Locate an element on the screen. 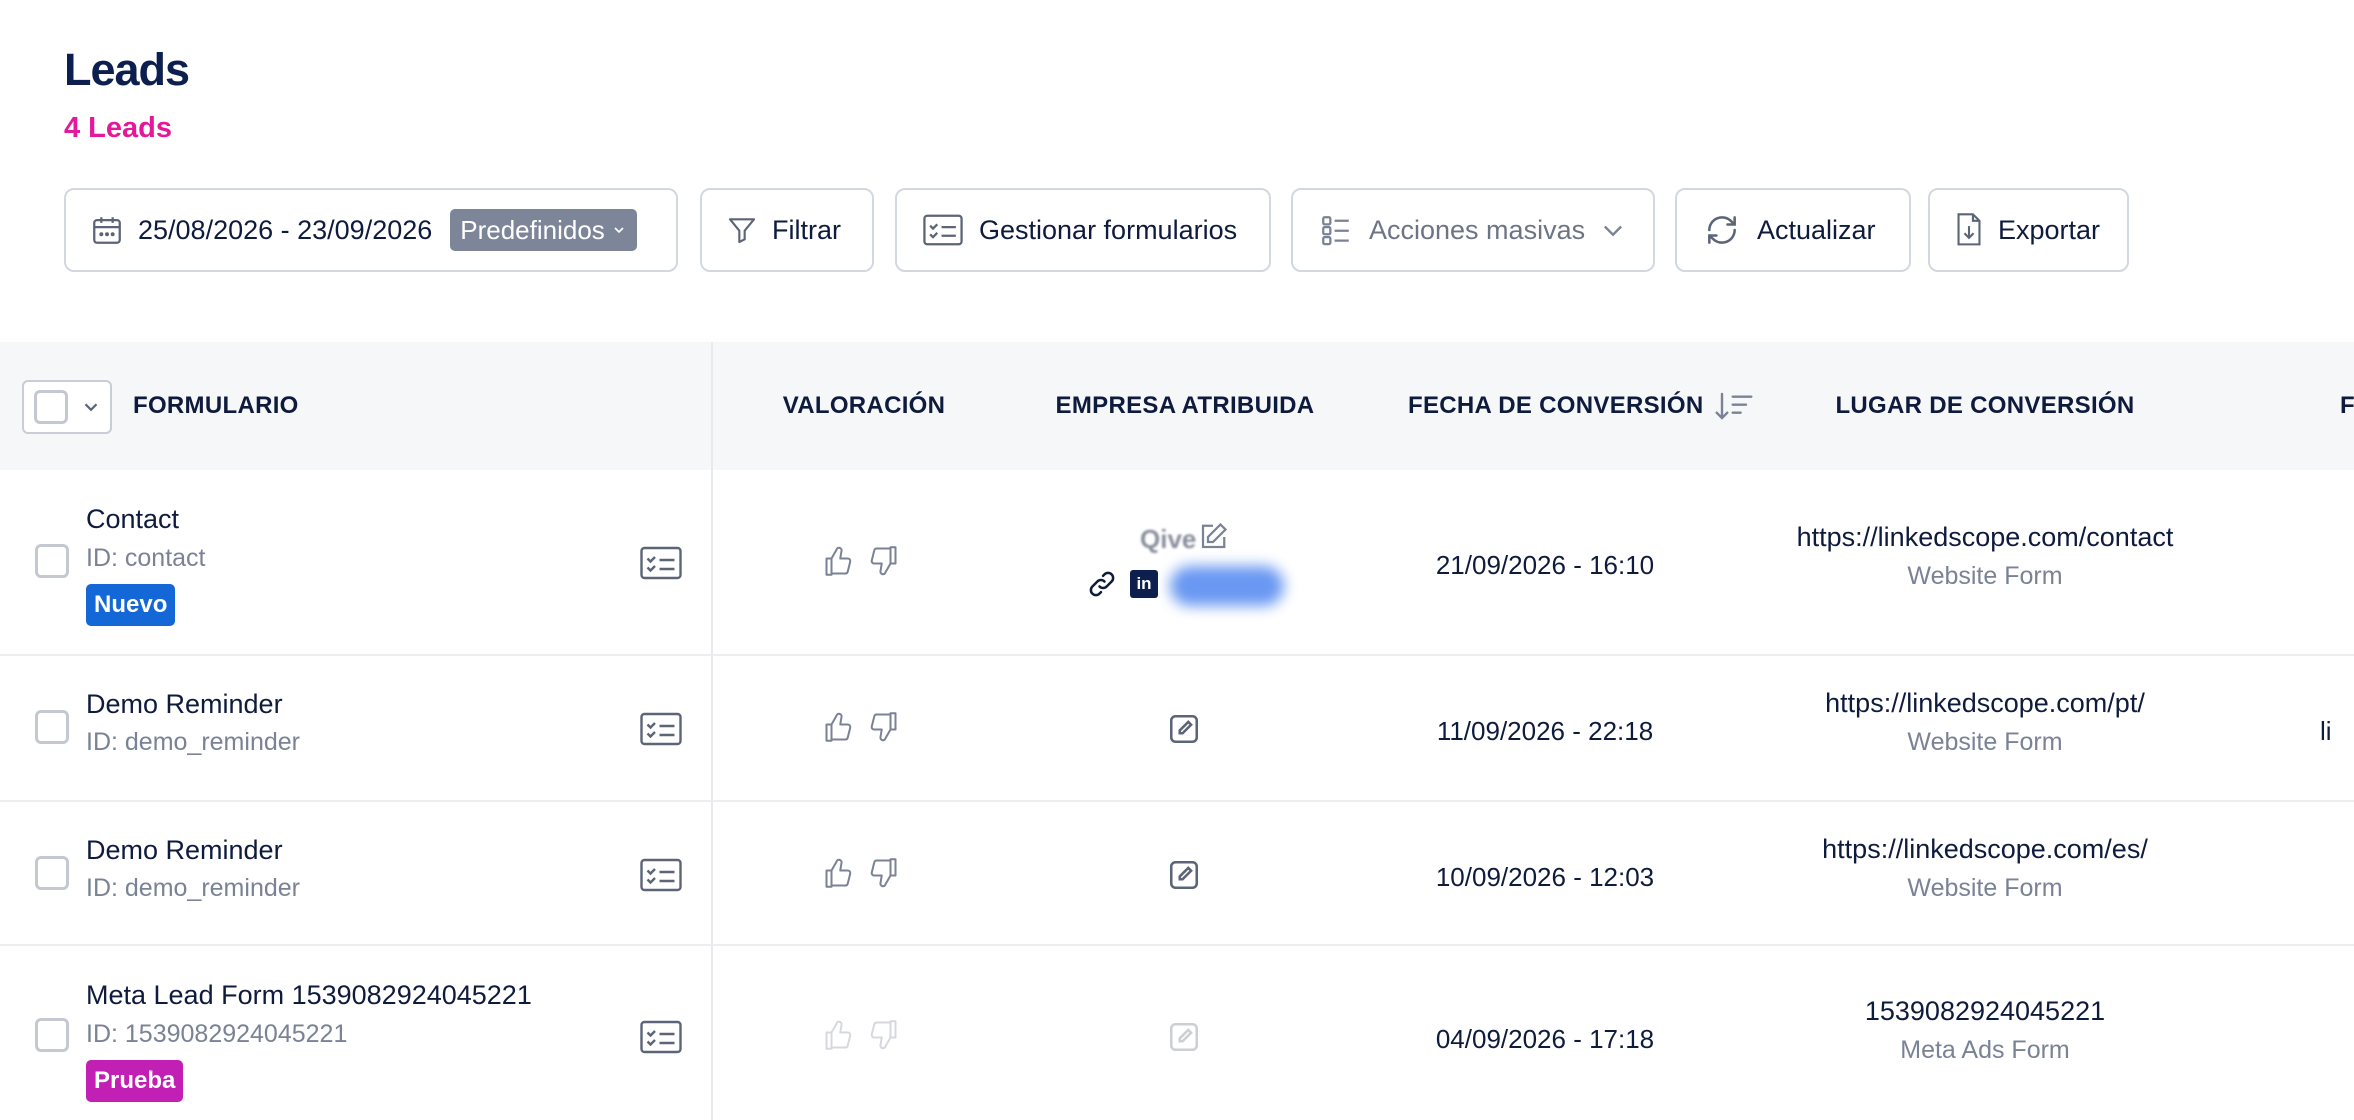  presets-dropdown: Predefinidos is located at coordinates (543, 230).